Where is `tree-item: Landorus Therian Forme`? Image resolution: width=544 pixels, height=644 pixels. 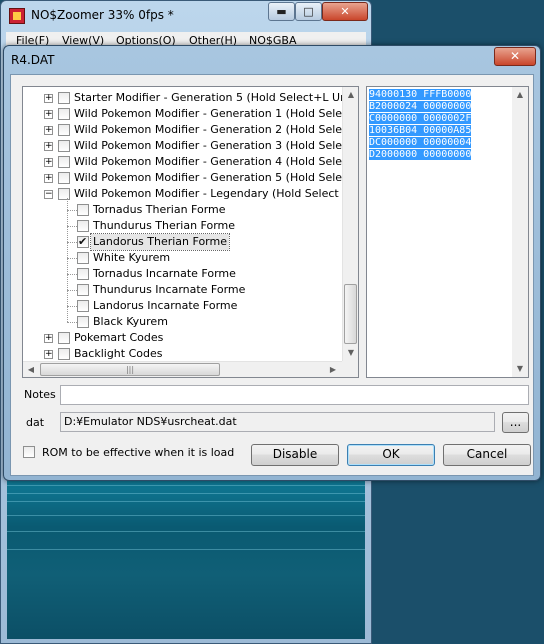 tree-item: Landorus Therian Forme is located at coordinates (182, 242).